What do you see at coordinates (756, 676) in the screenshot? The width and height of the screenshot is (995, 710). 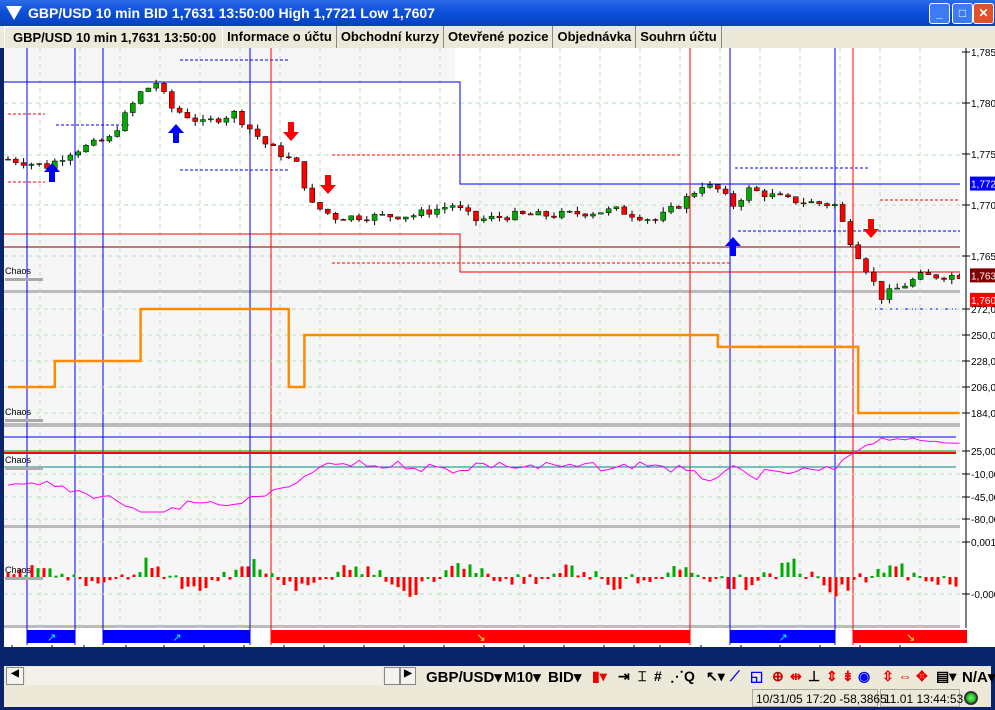 I see `rectangle-icon: ◱` at bounding box center [756, 676].